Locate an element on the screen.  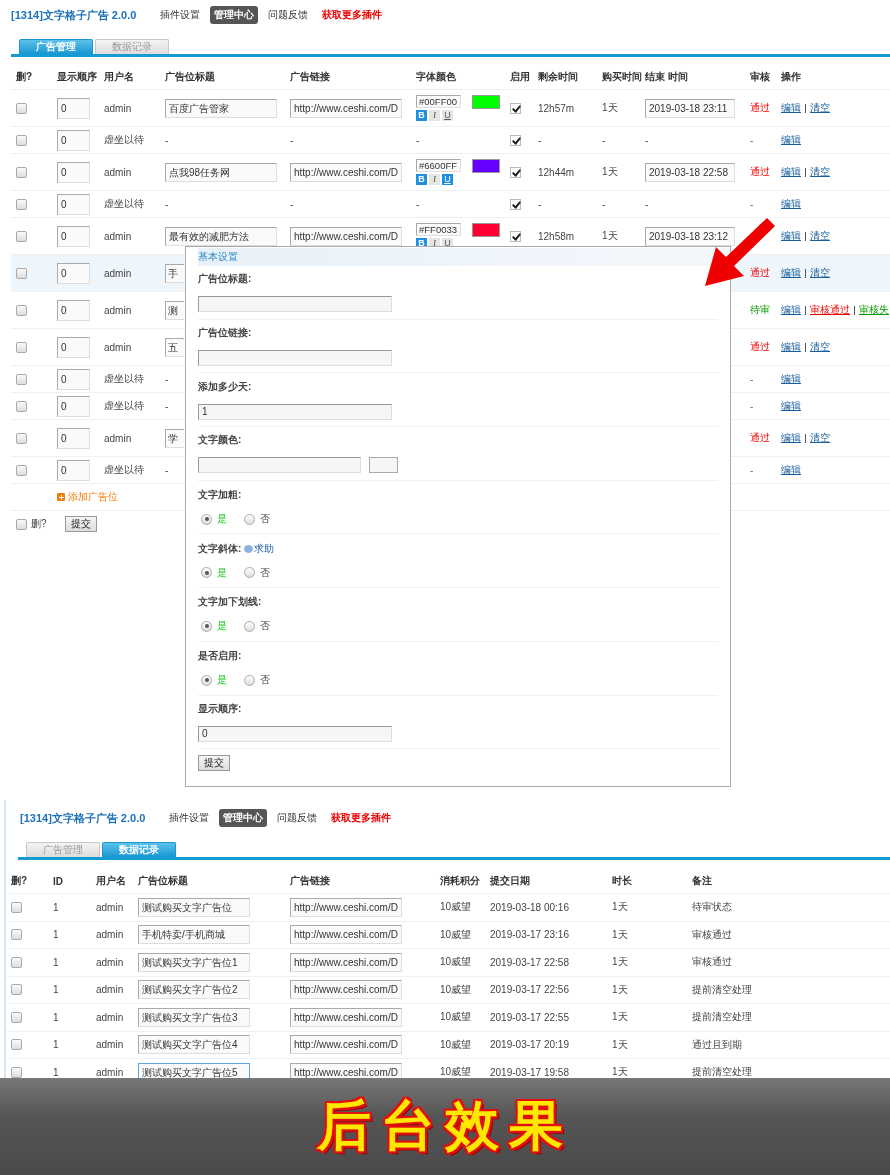
table-row: 0 admin 百度广告管家 http://www.ceshi.com/D #00FF00 B I U 12h57m 1天 2019-03-18 23:11 通过 编辑 清空 is located at coordinates (450, 108).